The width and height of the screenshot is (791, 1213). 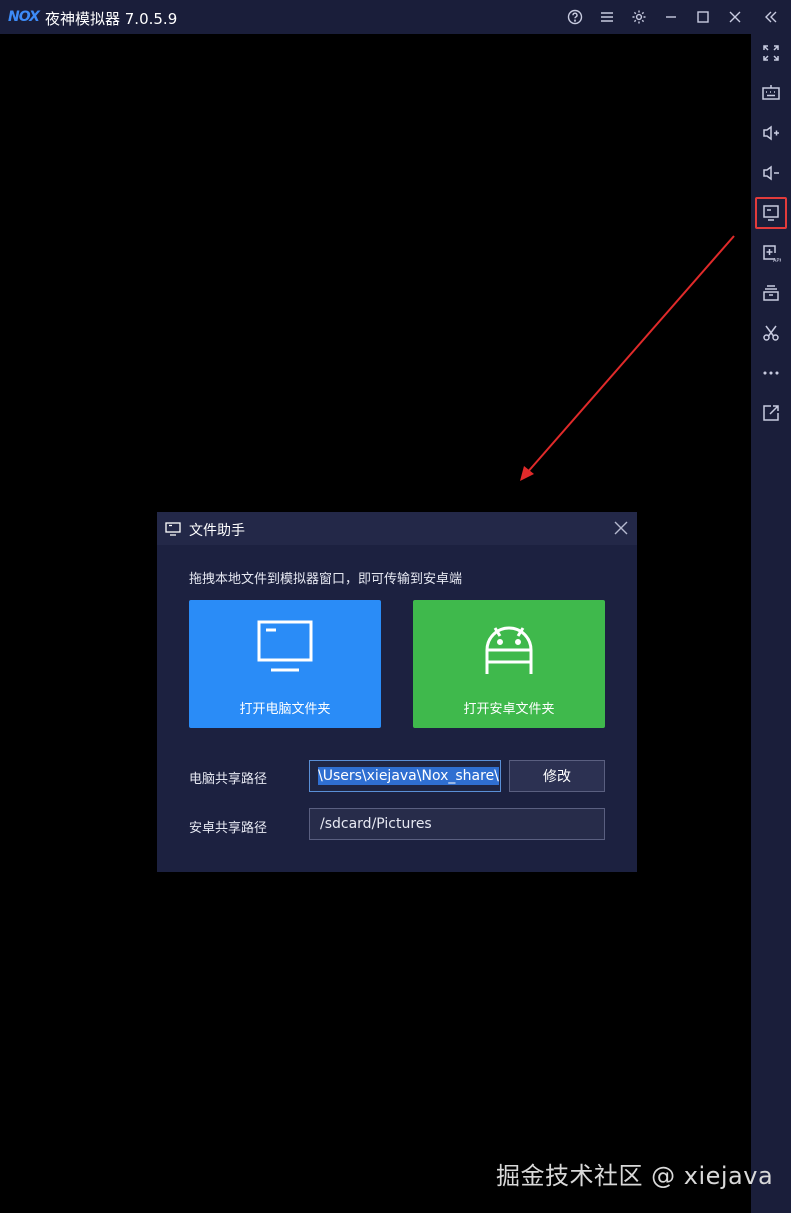 What do you see at coordinates (228, 779) in the screenshot?
I see `pc-path-label: 电脑共享路径` at bounding box center [228, 779].